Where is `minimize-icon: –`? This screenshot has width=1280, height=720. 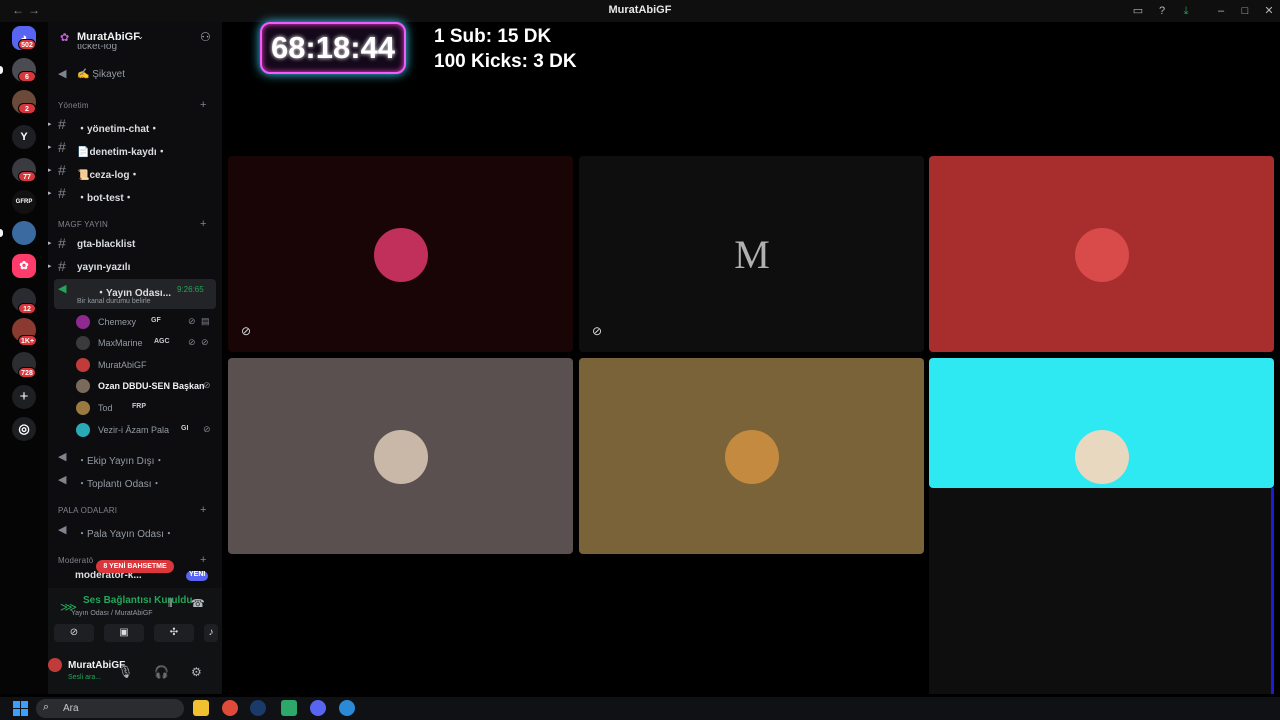
minimize-icon: – is located at coordinates (1221, 11).